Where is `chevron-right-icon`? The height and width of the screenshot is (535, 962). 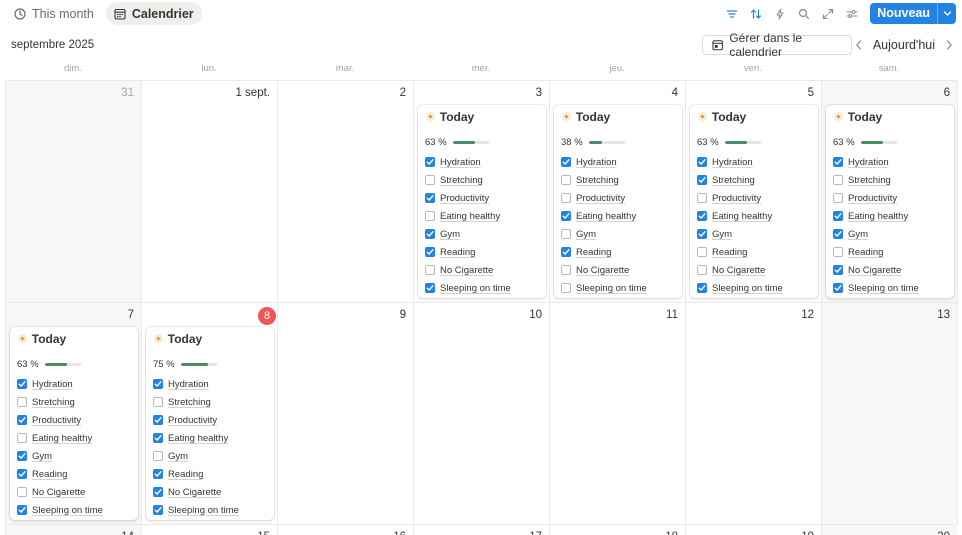 chevron-right-icon is located at coordinates (949, 45).